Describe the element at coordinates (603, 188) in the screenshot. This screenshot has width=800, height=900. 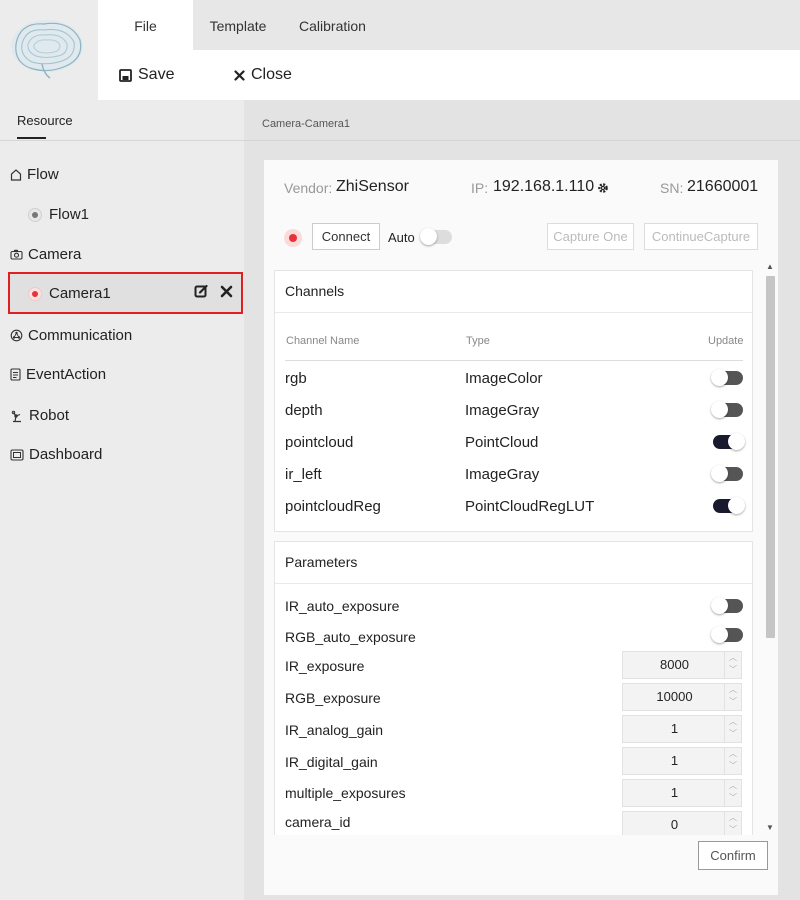
I see `gear-icon` at that location.